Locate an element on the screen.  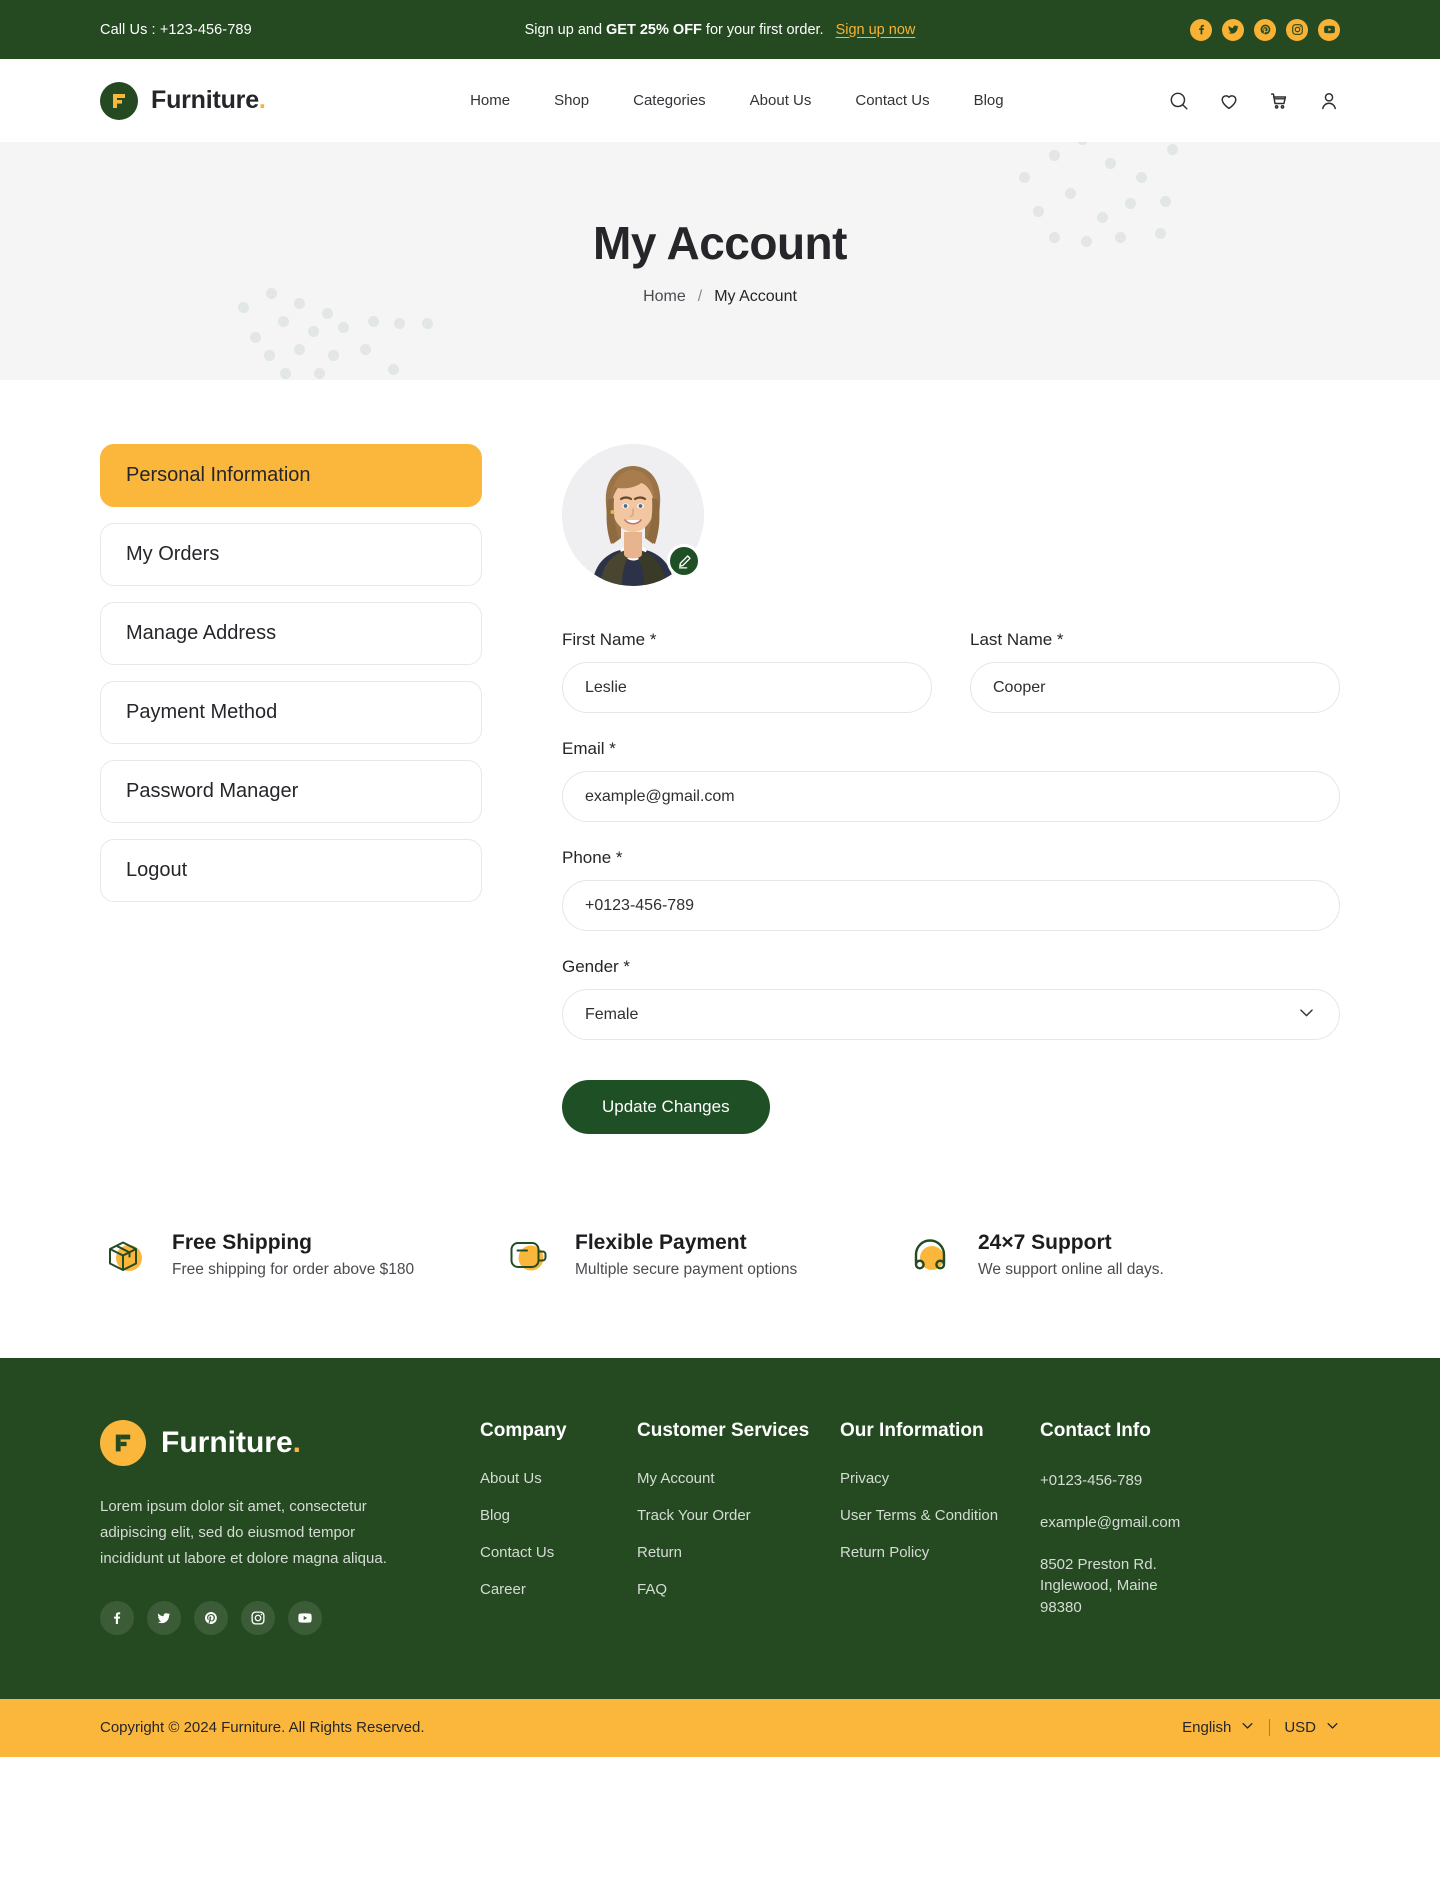
update-changes-button: Update Changes is located at coordinates (666, 1107).